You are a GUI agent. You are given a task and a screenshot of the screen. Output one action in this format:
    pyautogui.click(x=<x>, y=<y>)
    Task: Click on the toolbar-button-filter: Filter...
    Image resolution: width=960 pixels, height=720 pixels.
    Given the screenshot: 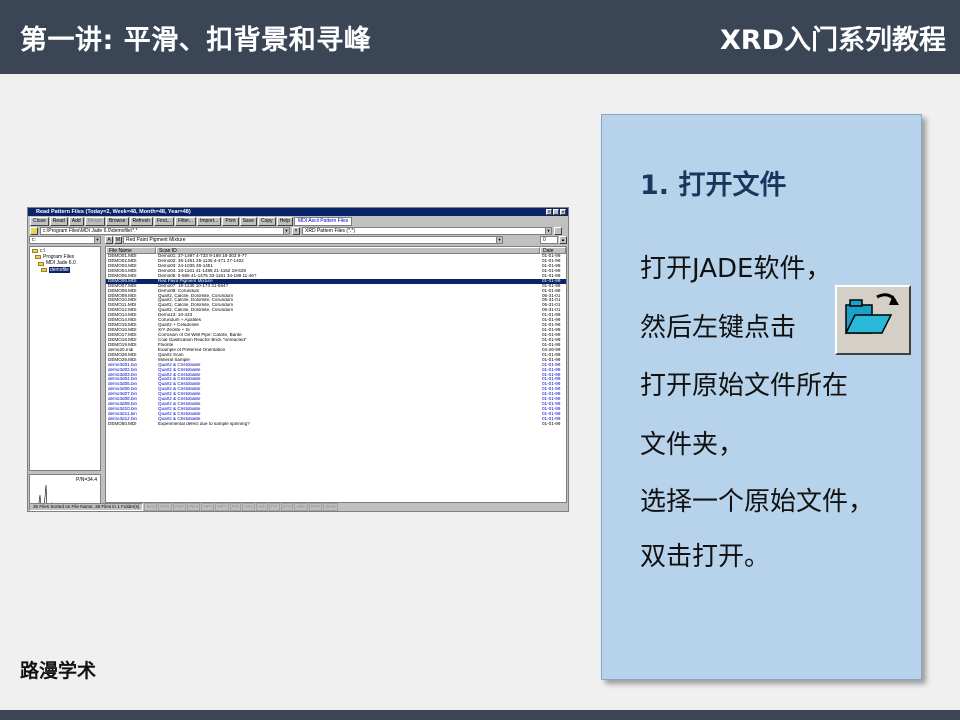 What is the action you would take?
    pyautogui.click(x=185, y=221)
    